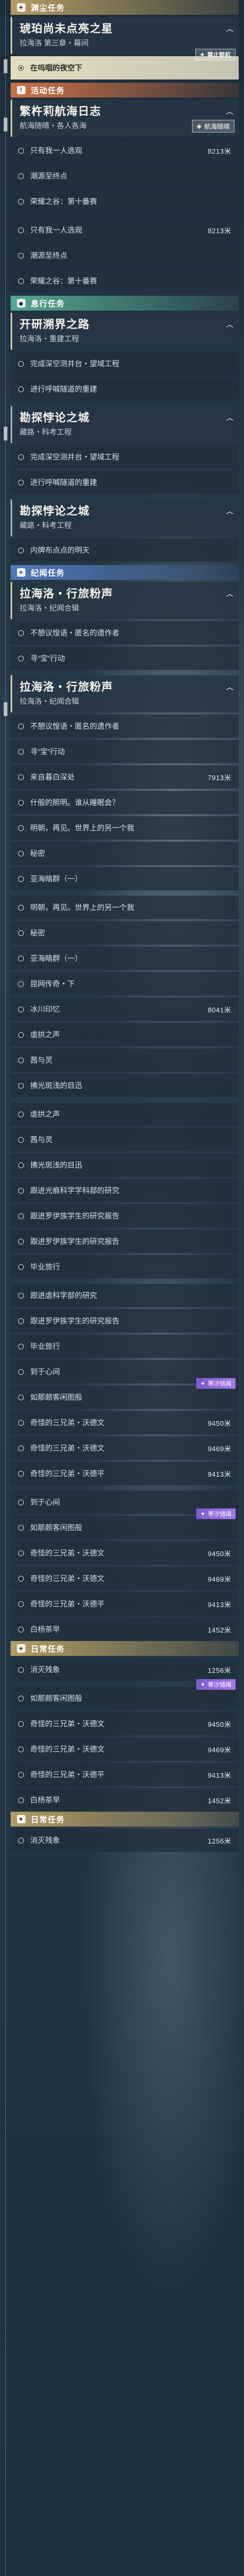  I want to click on step-distance: 1452米, so click(219, 1800).